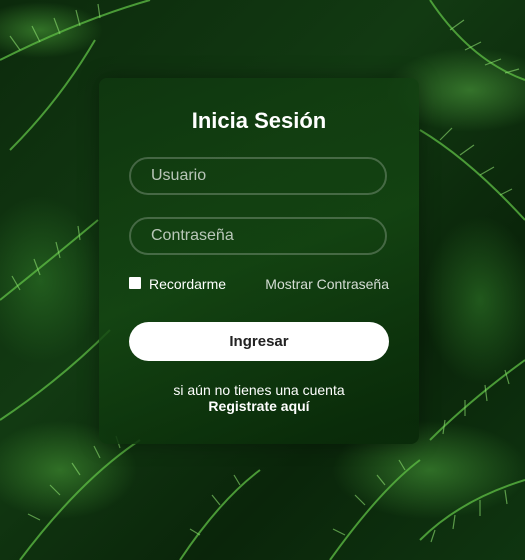 This screenshot has width=525, height=560. Describe the element at coordinates (258, 236) in the screenshot. I see `password-input` at that location.